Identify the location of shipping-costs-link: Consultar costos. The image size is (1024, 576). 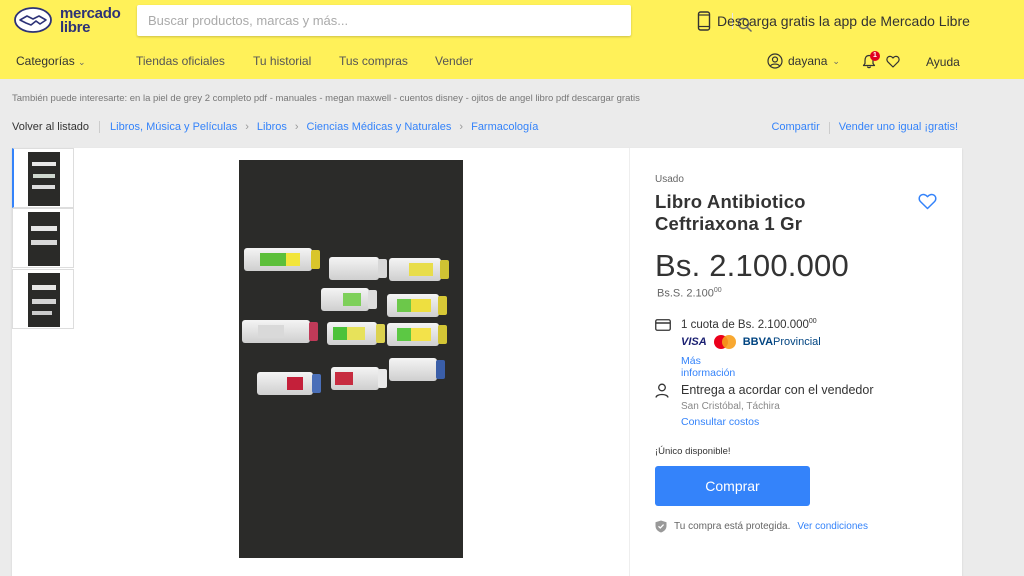
(720, 422).